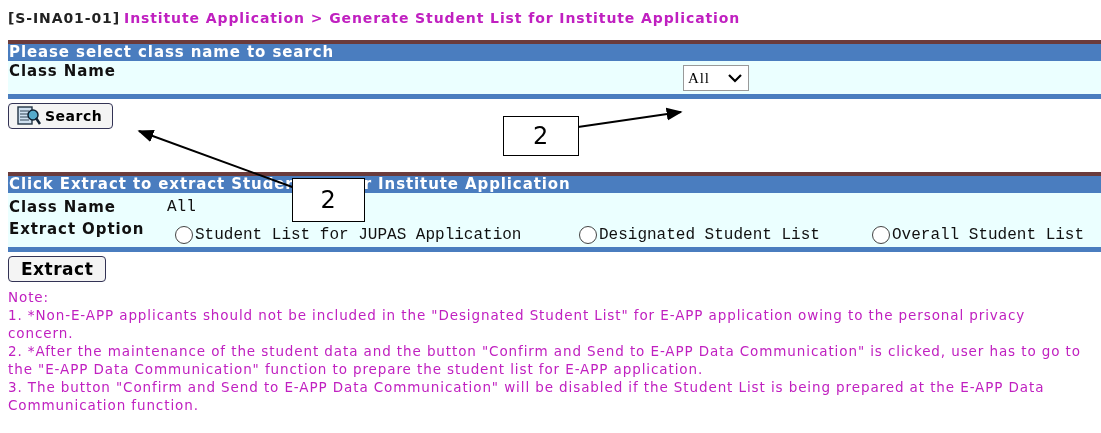 The image size is (1101, 433). I want to click on extract-button: Extract, so click(57, 269).